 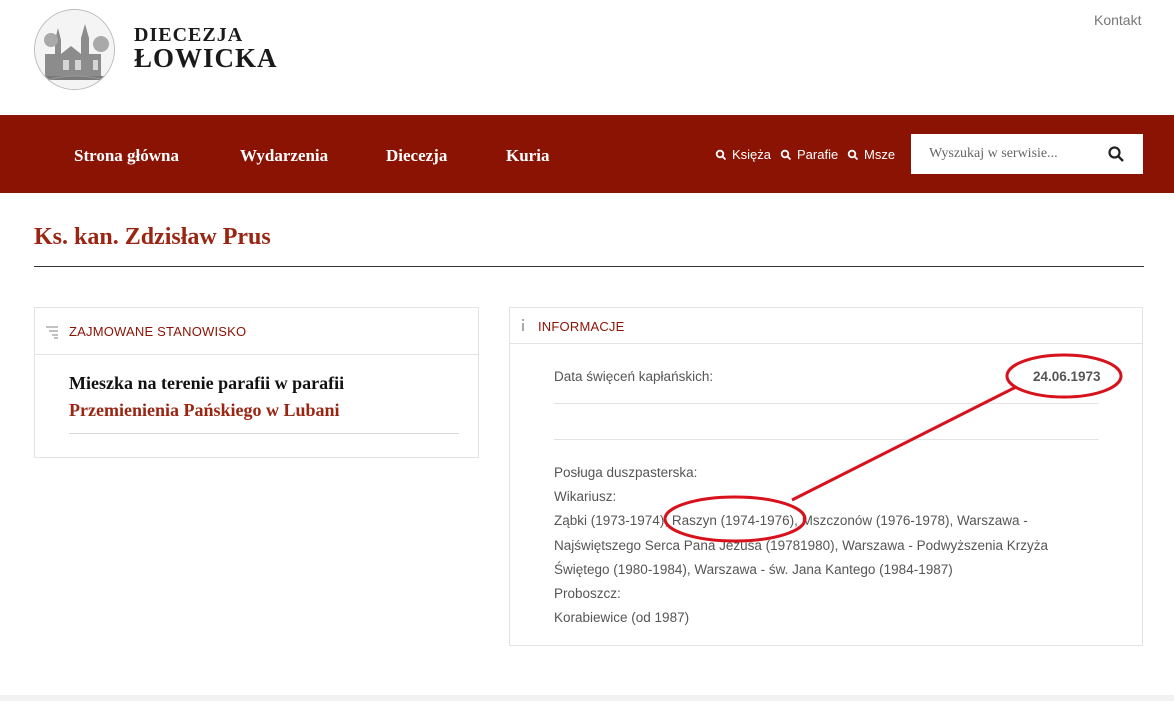 What do you see at coordinates (284, 156) in the screenshot?
I see `nav-item-events: Wydarzenia` at bounding box center [284, 156].